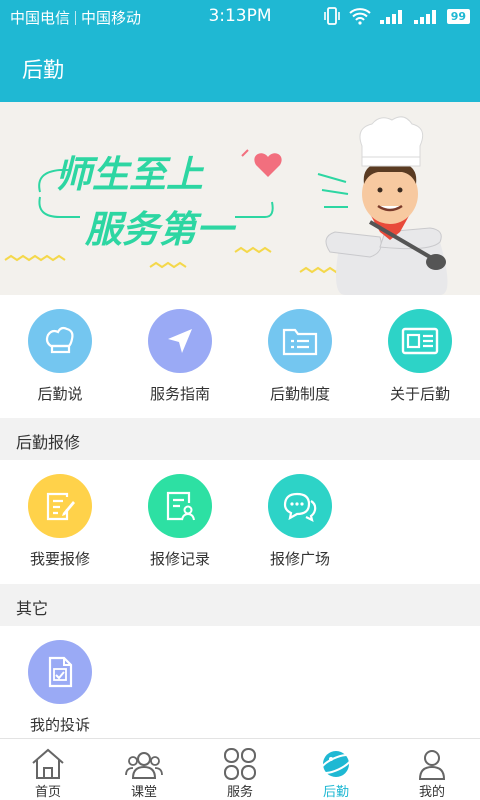 This screenshot has height=800, width=480. What do you see at coordinates (239, 792) in the screenshot?
I see `tab-label: 服务` at bounding box center [239, 792].